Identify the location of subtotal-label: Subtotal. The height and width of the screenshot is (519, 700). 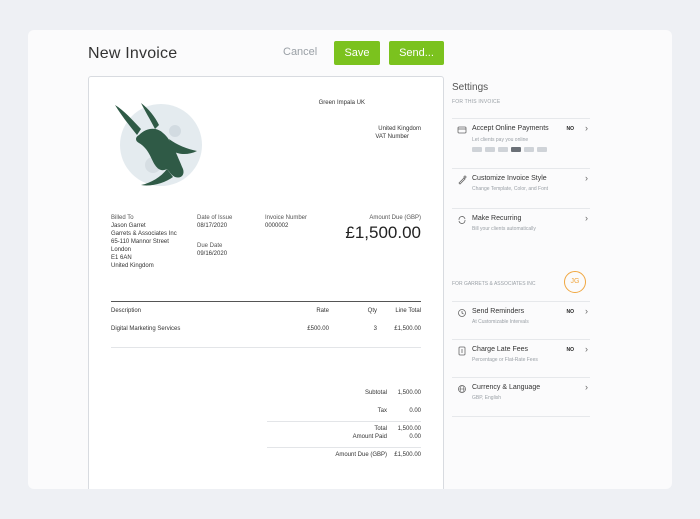
(375, 393).